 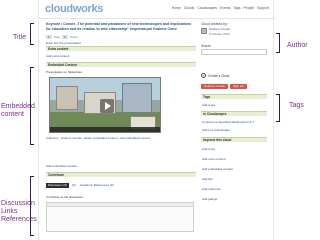 What do you see at coordinates (19, 37) in the screenshot?
I see `callout-title: Title` at bounding box center [19, 37].